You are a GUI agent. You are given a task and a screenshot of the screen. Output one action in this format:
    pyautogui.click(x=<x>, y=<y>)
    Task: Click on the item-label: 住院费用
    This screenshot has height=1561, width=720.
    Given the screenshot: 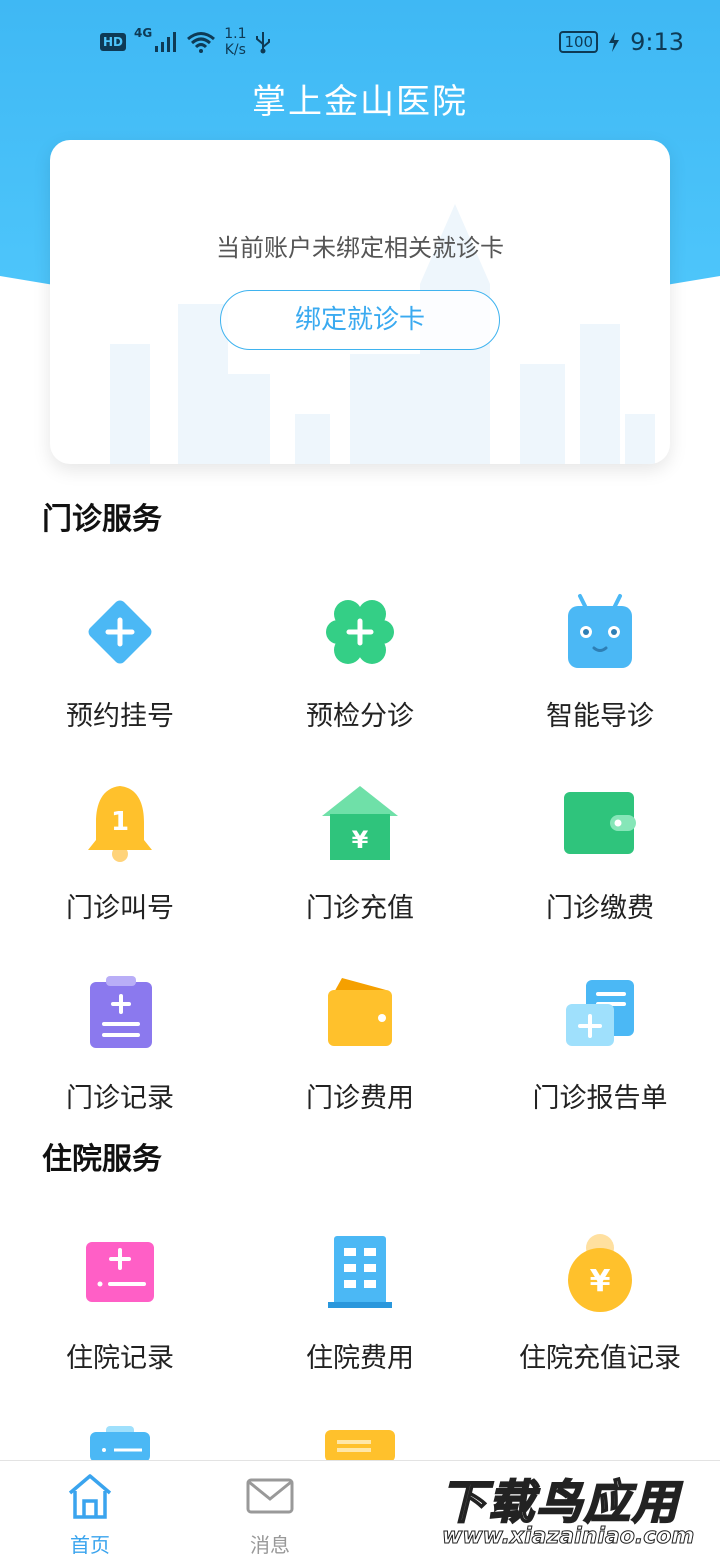 What is the action you would take?
    pyautogui.click(x=360, y=1358)
    